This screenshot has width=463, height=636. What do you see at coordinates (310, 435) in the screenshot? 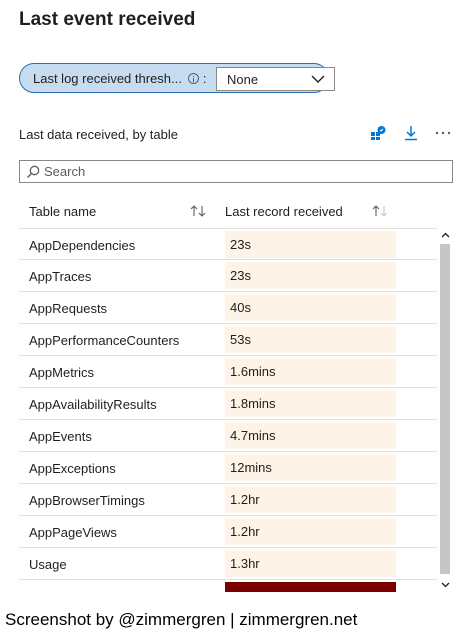
I see `last-record-cell: 4.7mins` at bounding box center [310, 435].